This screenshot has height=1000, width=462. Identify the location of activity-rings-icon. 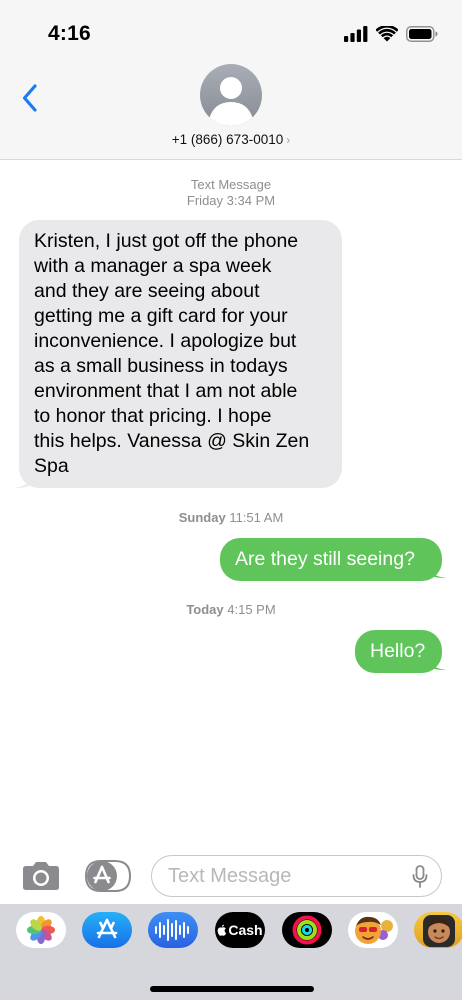
(307, 930).